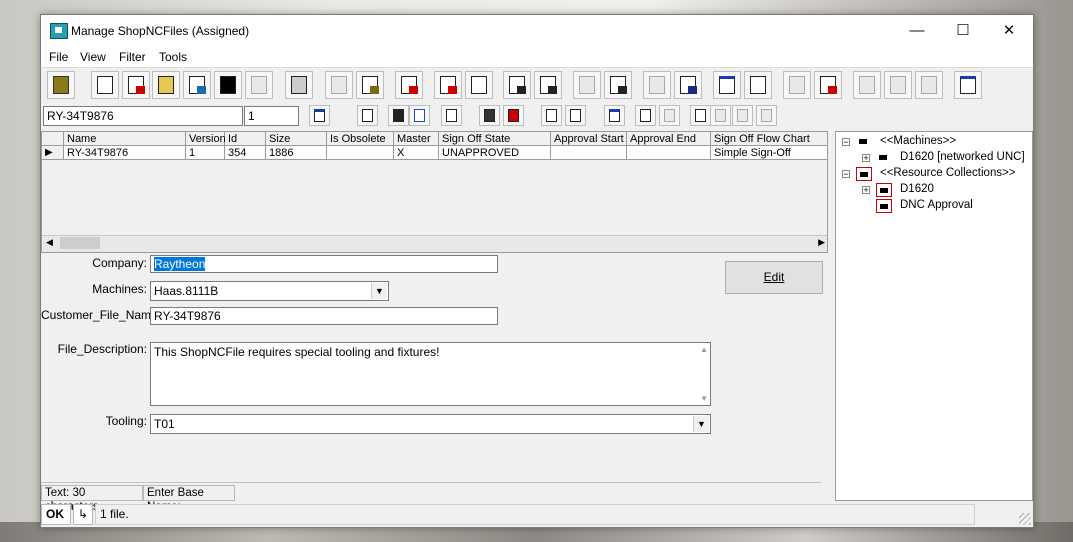 The width and height of the screenshot is (1073, 542). I want to click on table-row-cell: RY-34T9876, so click(125, 153).